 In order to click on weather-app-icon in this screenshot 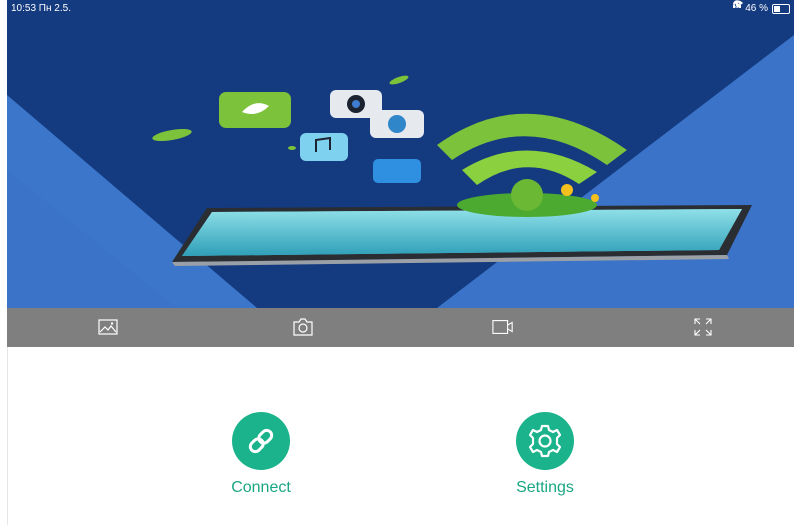, I will do `click(397, 171)`.